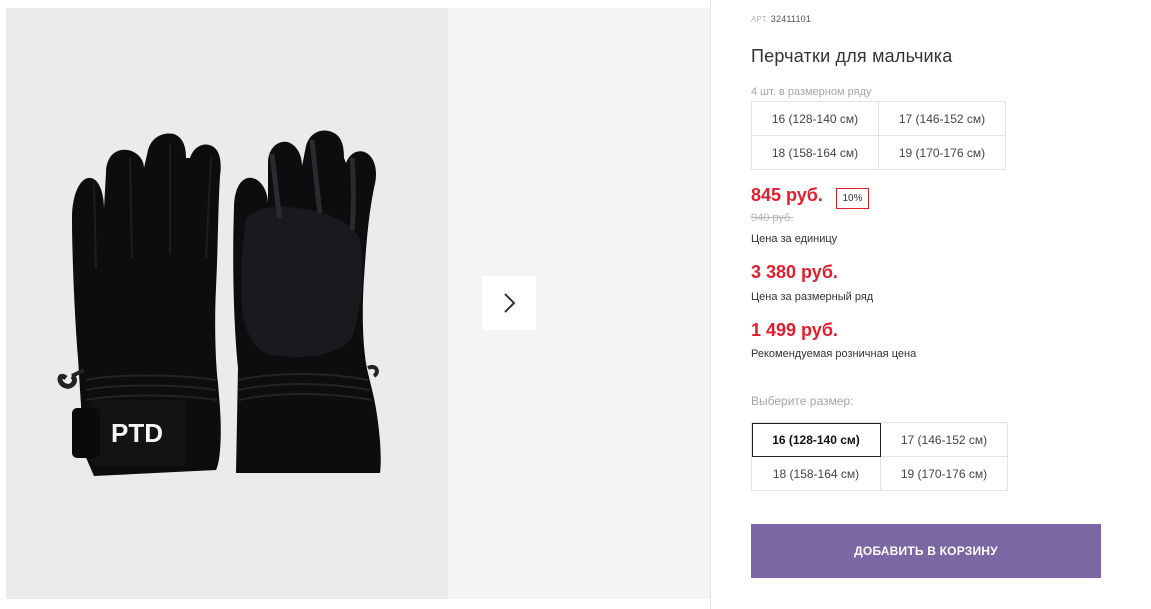 The width and height of the screenshot is (1151, 609). What do you see at coordinates (816, 474) in the screenshot?
I see `size-option-18: 18 (158-164 см)` at bounding box center [816, 474].